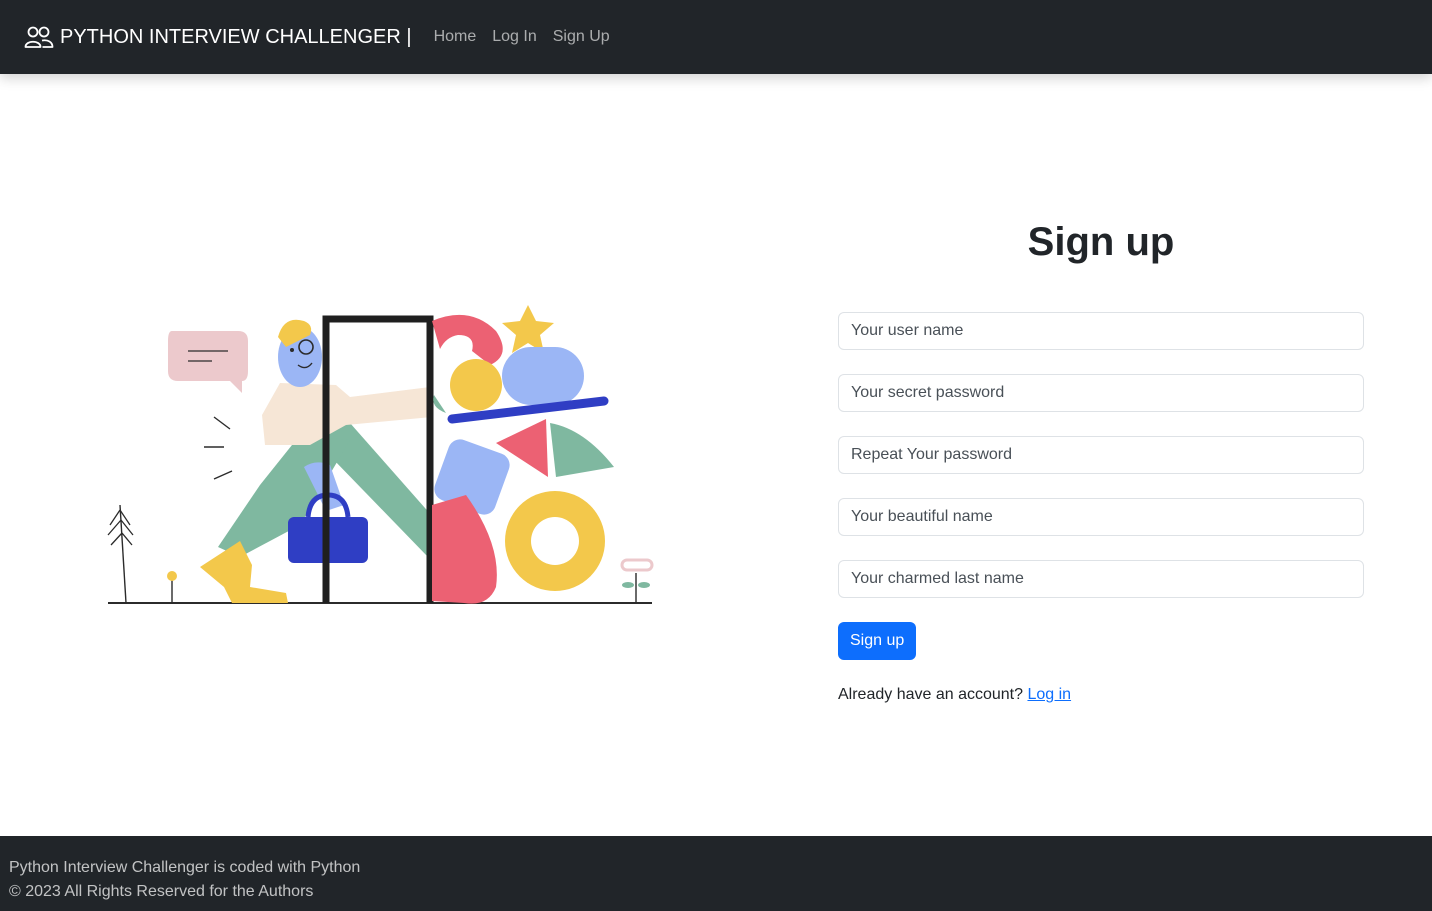  What do you see at coordinates (931, 694) in the screenshot?
I see `login-prompt-text: Already have an account?` at bounding box center [931, 694].